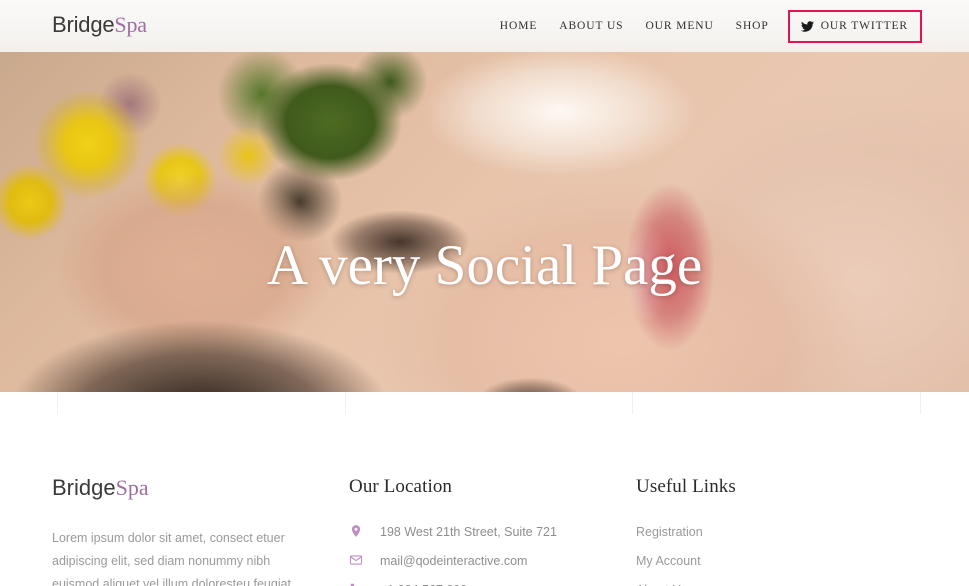 This screenshot has width=969, height=586. I want to click on footer-links-heading: Useful Links, so click(686, 486).